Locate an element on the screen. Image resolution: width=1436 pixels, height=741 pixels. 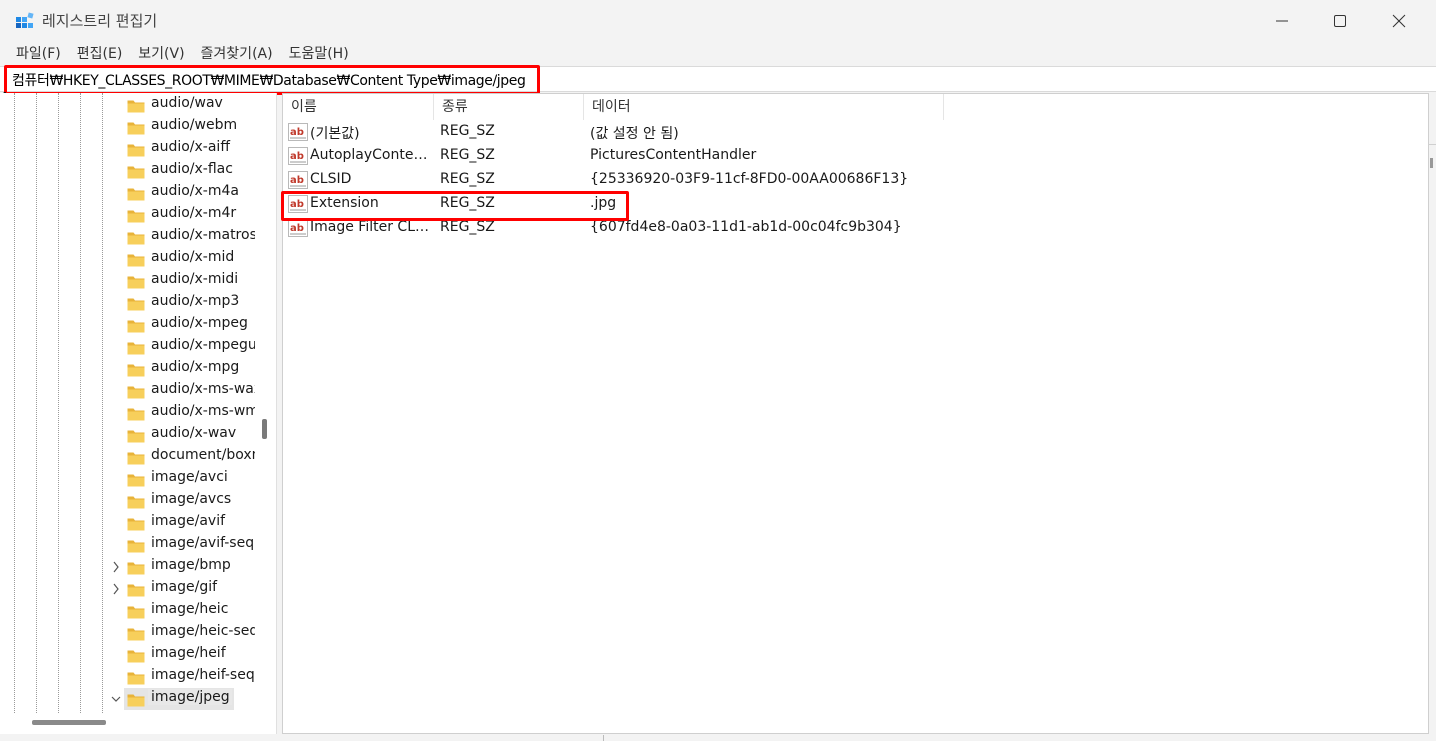
tree-item: image/heic is located at coordinates (128, 611).